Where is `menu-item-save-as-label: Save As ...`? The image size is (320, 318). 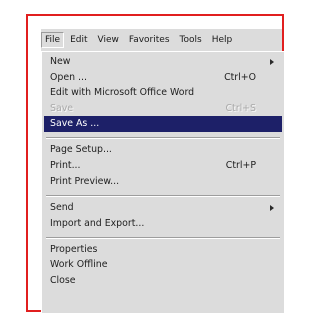 menu-item-save-as-label: Save As ... is located at coordinates (75, 123).